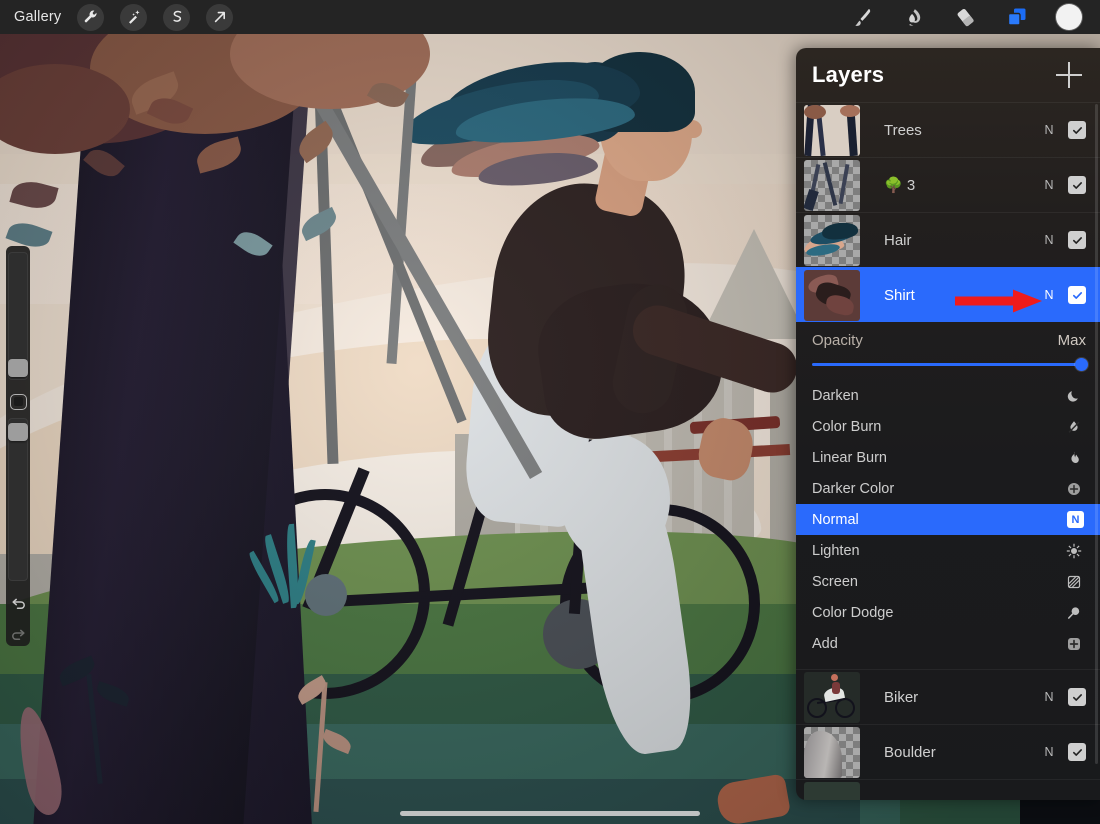 The image size is (1100, 824). I want to click on top-toolbar: Gallery, so click(550, 17).